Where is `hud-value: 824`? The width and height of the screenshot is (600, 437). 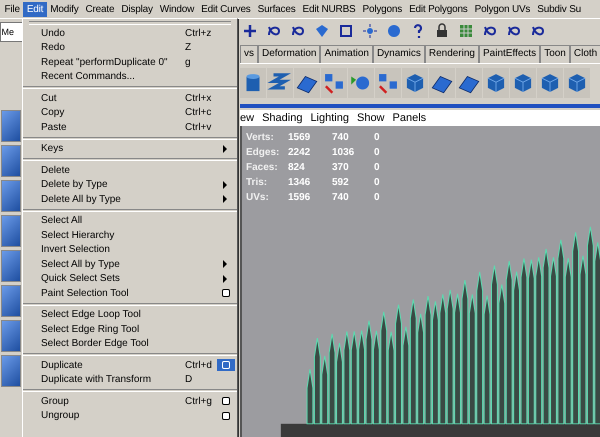
hud-value: 824 is located at coordinates (297, 167).